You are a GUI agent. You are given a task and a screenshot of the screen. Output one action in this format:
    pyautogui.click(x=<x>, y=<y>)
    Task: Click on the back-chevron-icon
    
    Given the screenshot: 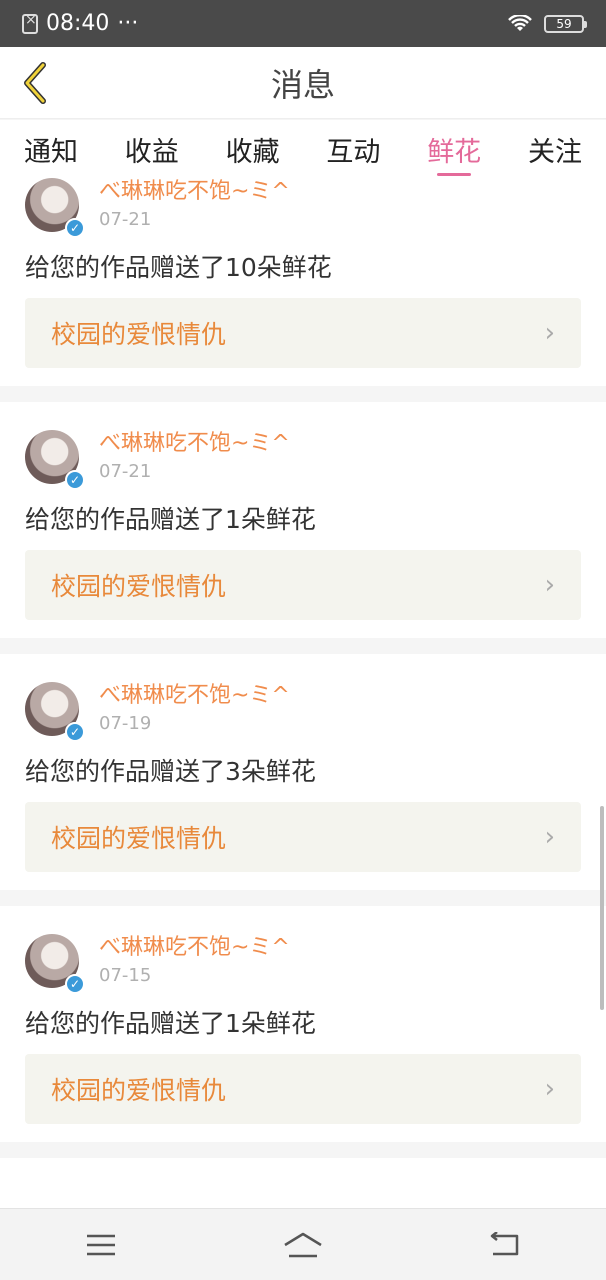 What is the action you would take?
    pyautogui.click(x=35, y=83)
    